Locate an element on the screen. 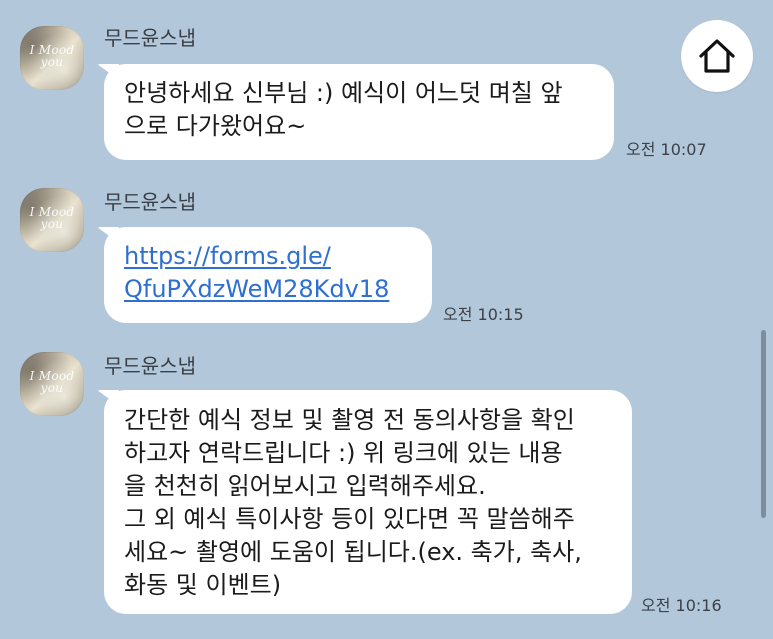 Image resolution: width=773 pixels, height=639 pixels. message-line: 화동 및 이벤트) is located at coordinates (203, 585).